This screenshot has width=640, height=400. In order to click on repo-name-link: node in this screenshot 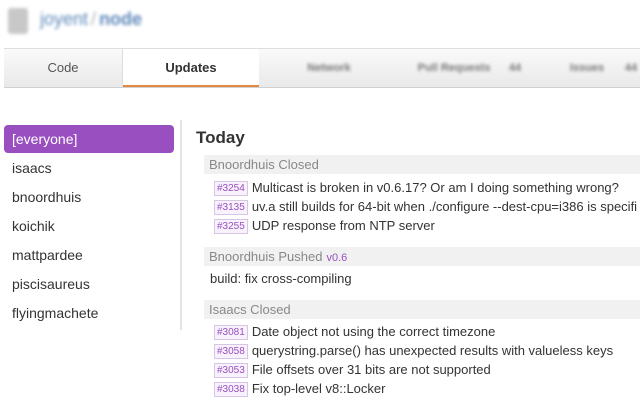, I will do `click(120, 19)`.